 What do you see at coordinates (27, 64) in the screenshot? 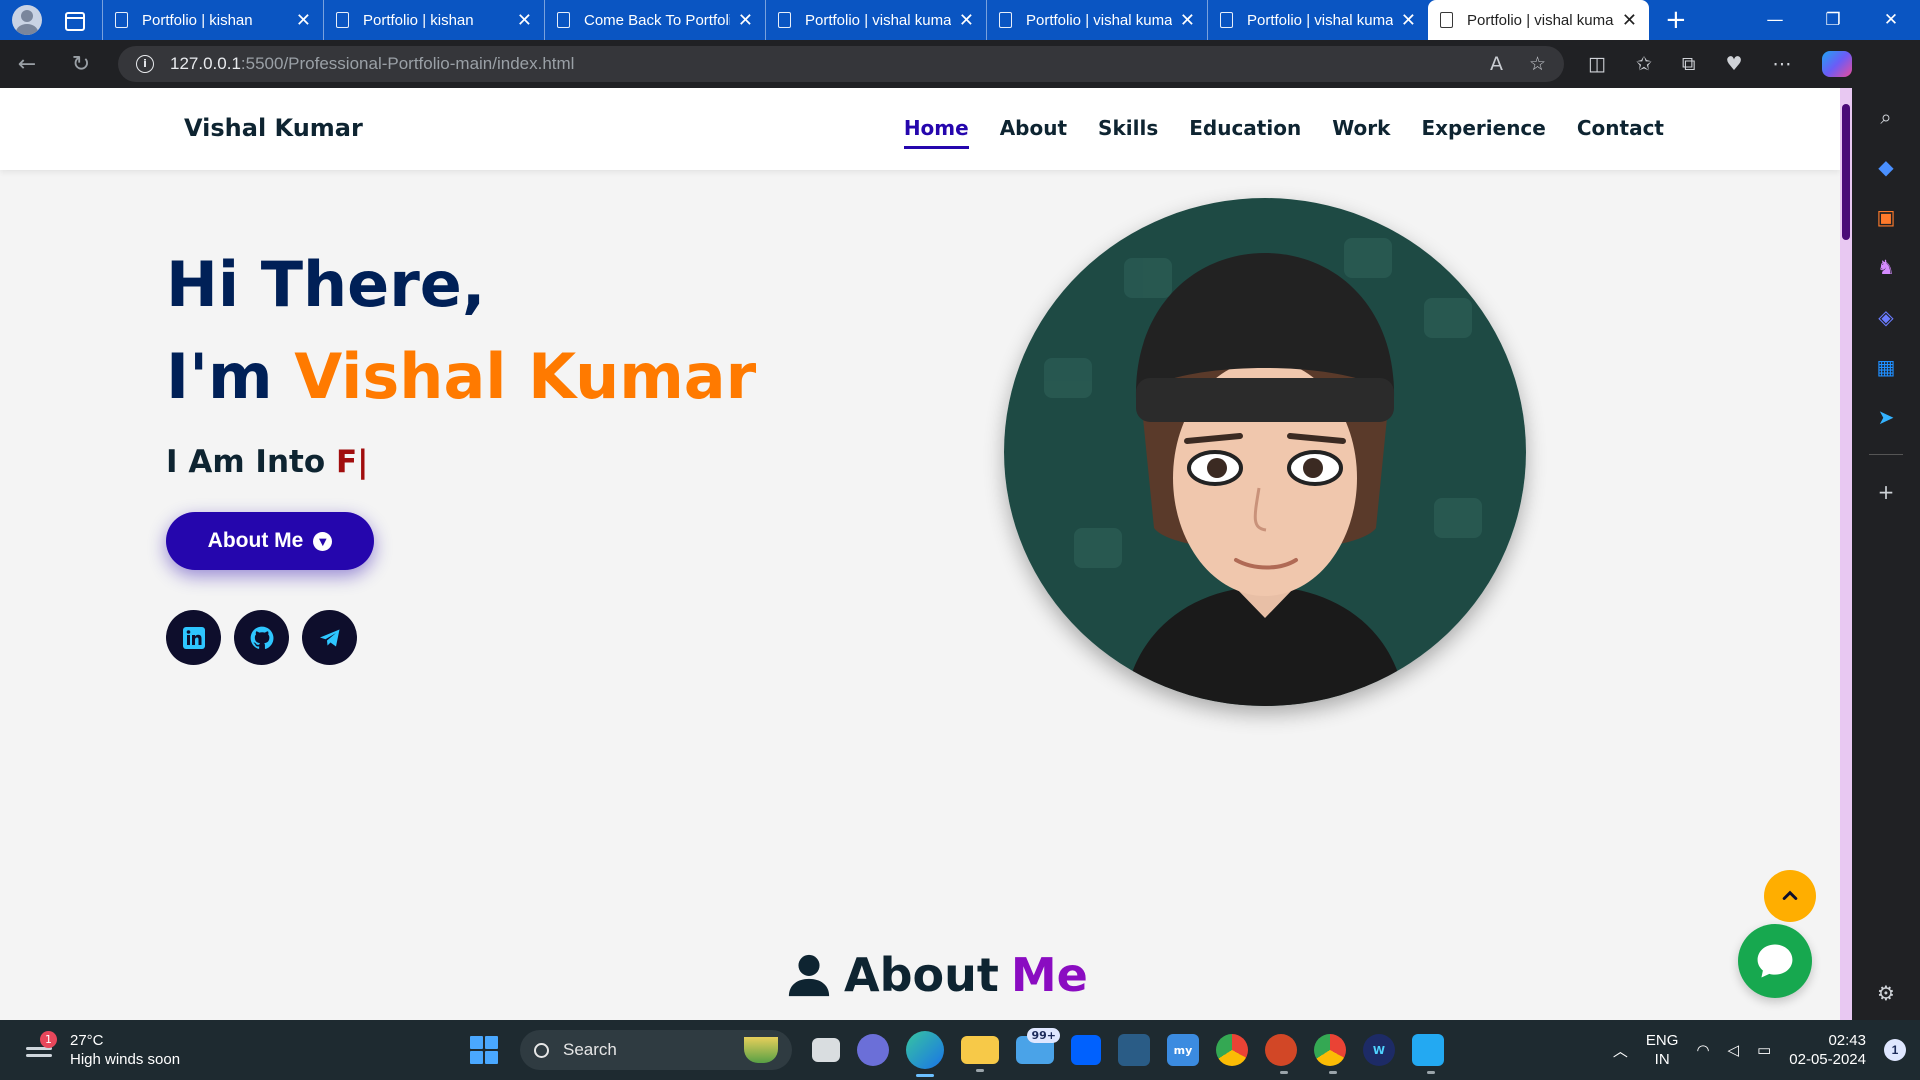
I see `back-icon: ←` at bounding box center [27, 64].